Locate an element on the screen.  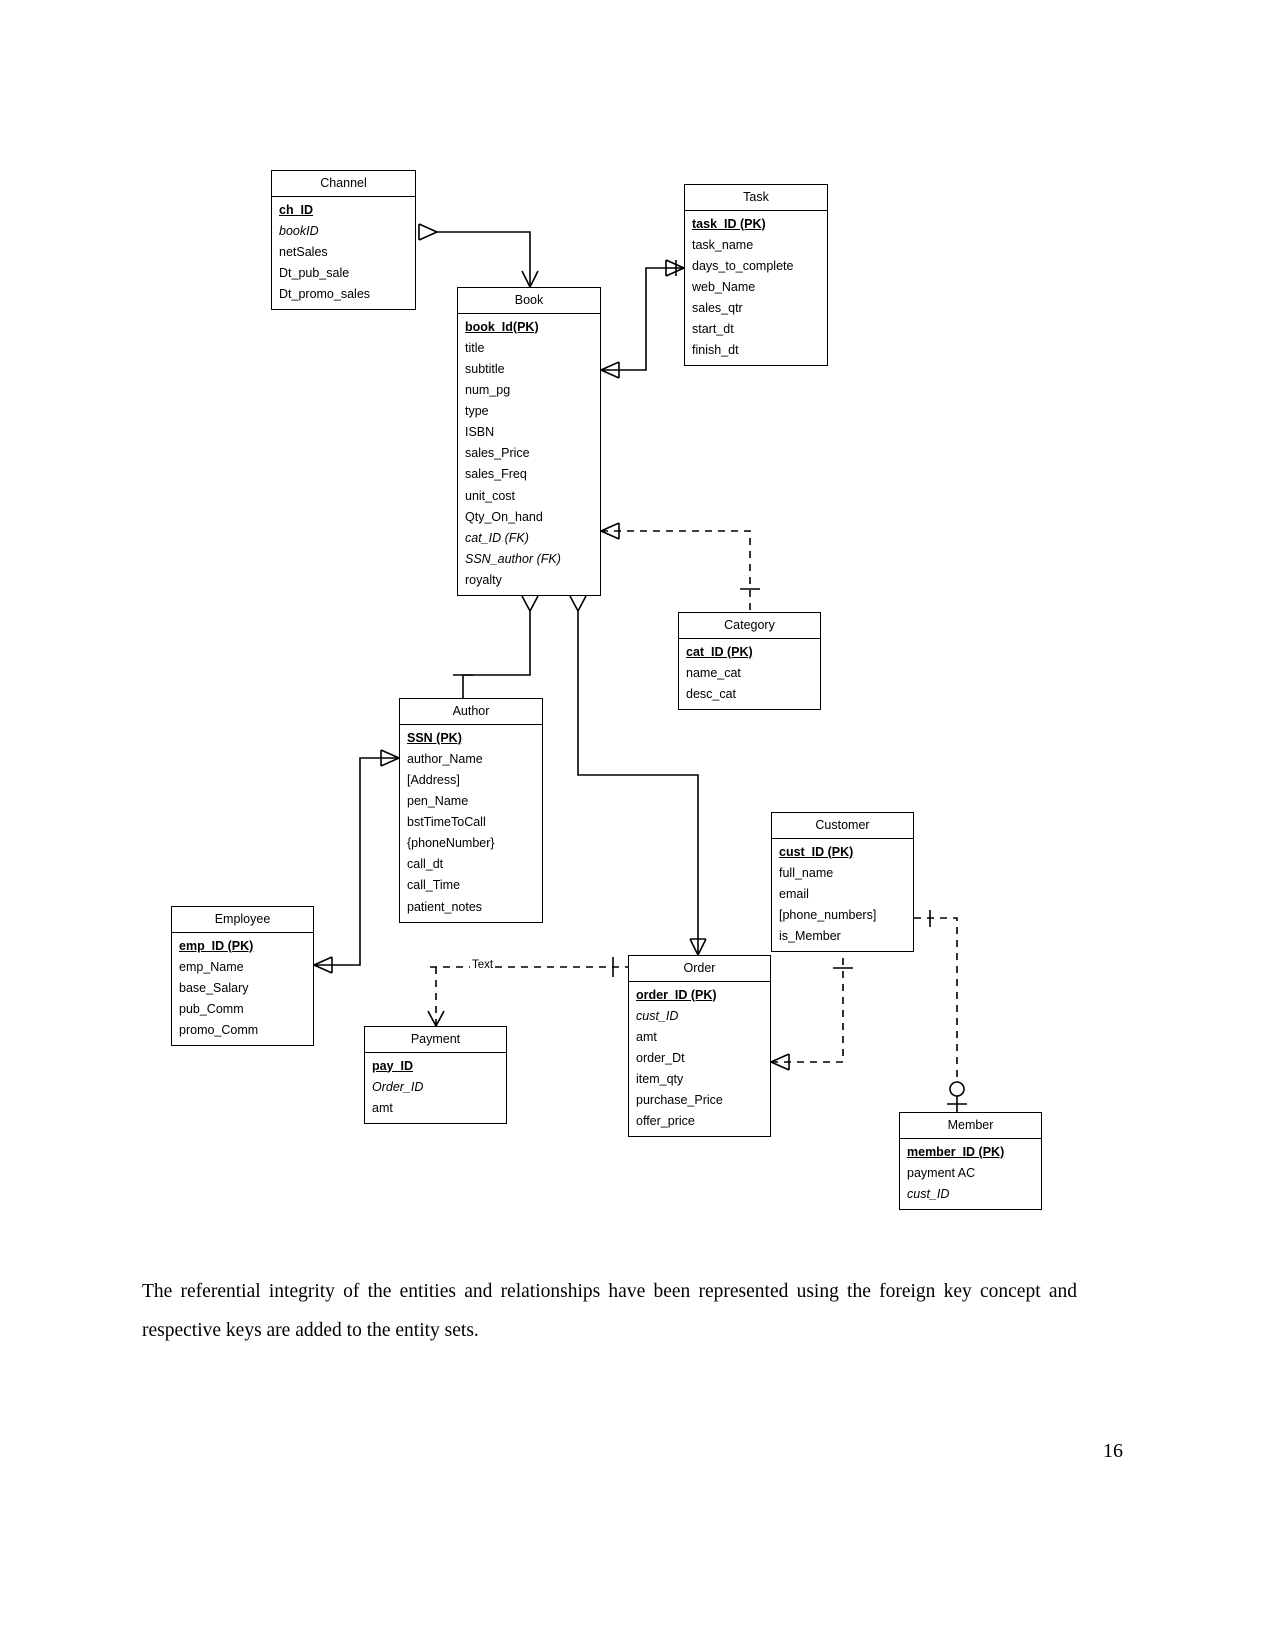
entity-title: Employee is located at coordinates (242, 920).